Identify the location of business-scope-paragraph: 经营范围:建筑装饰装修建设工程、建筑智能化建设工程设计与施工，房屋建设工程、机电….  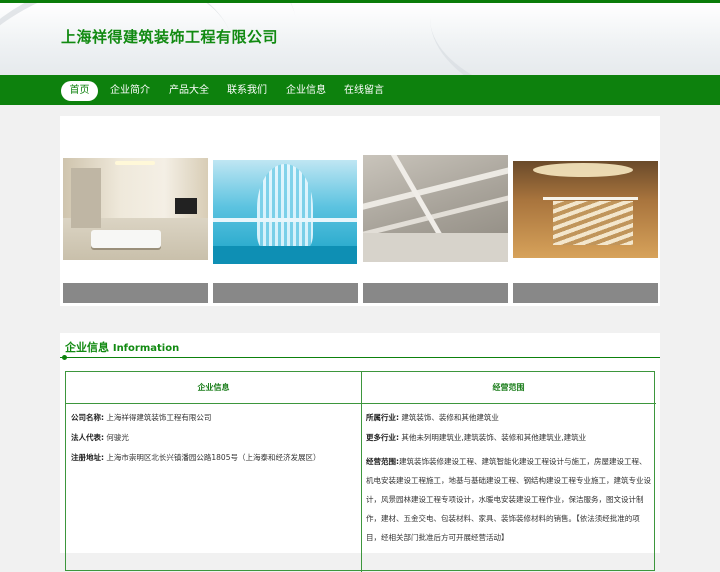
(508, 499).